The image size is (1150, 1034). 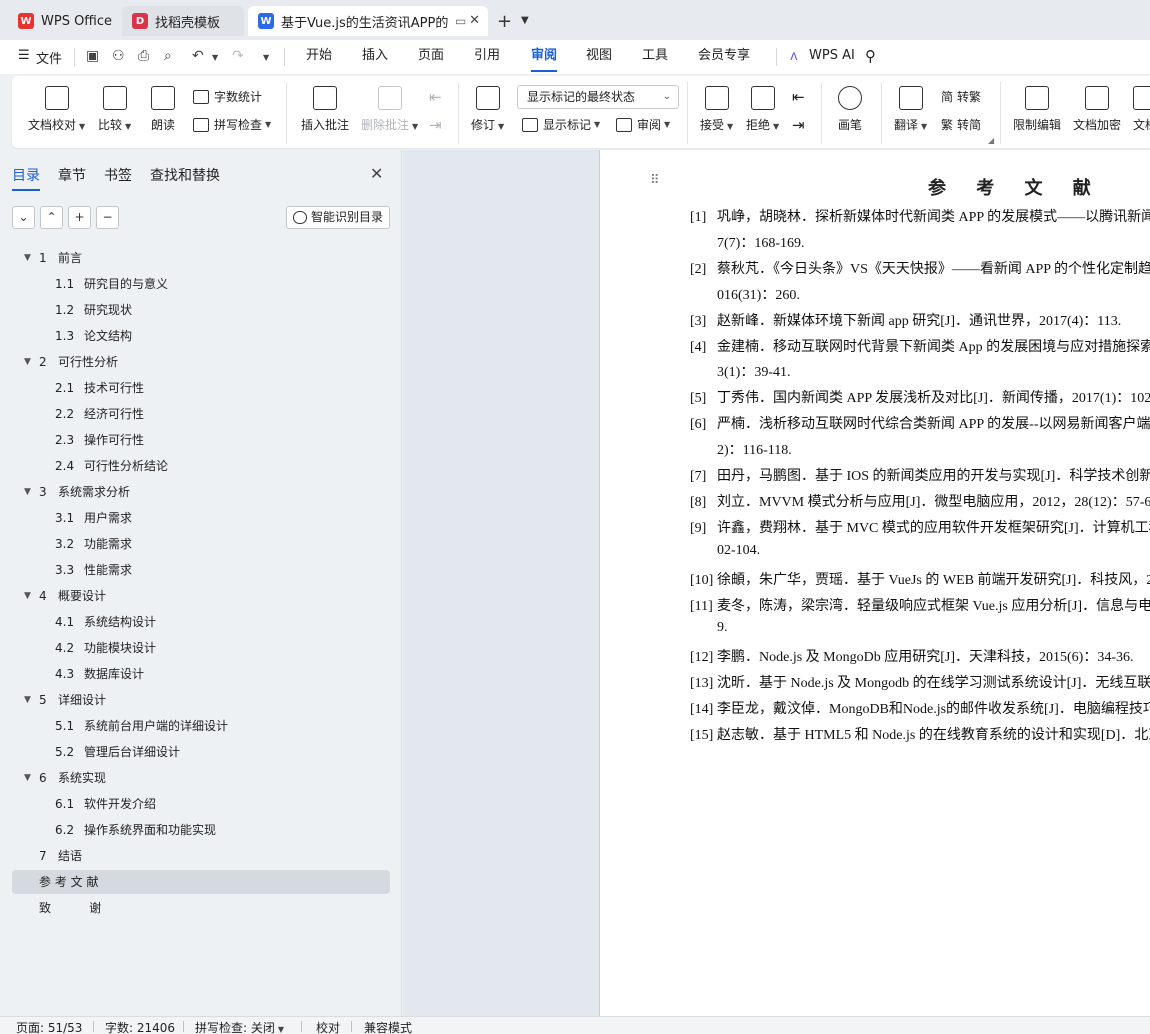 I want to click on toc-item: 4.3 数据库设计, so click(x=201, y=674).